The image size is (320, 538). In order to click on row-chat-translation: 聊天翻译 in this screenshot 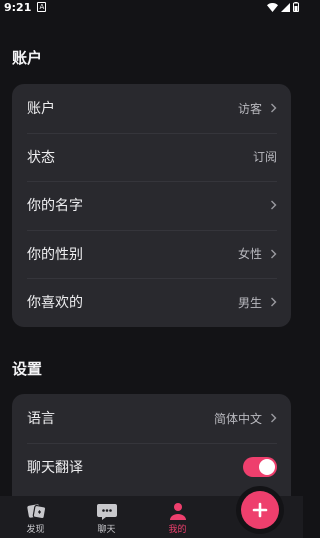, I will do `click(151, 467)`.